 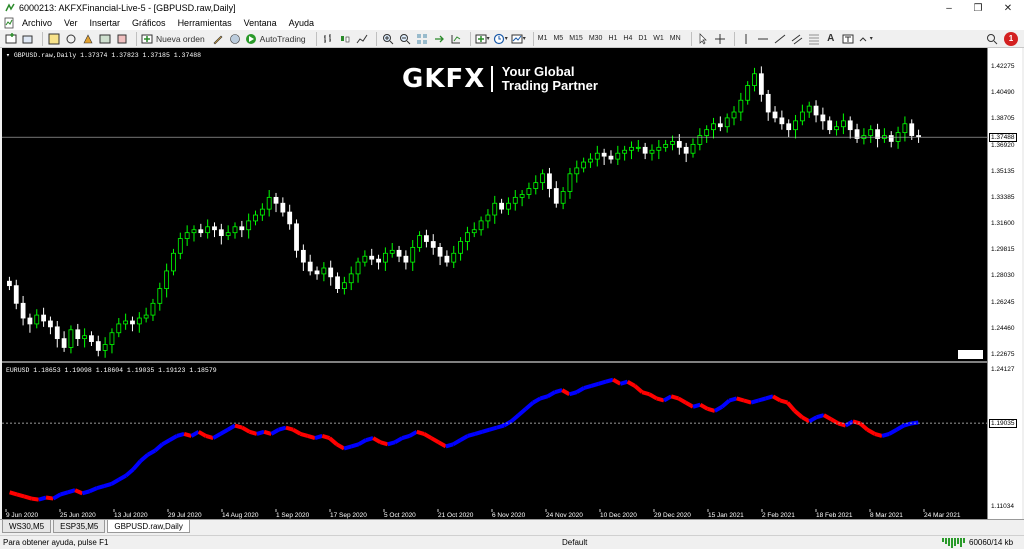 What do you see at coordinates (218, 39) in the screenshot?
I see `metaeditor-icon` at bounding box center [218, 39].